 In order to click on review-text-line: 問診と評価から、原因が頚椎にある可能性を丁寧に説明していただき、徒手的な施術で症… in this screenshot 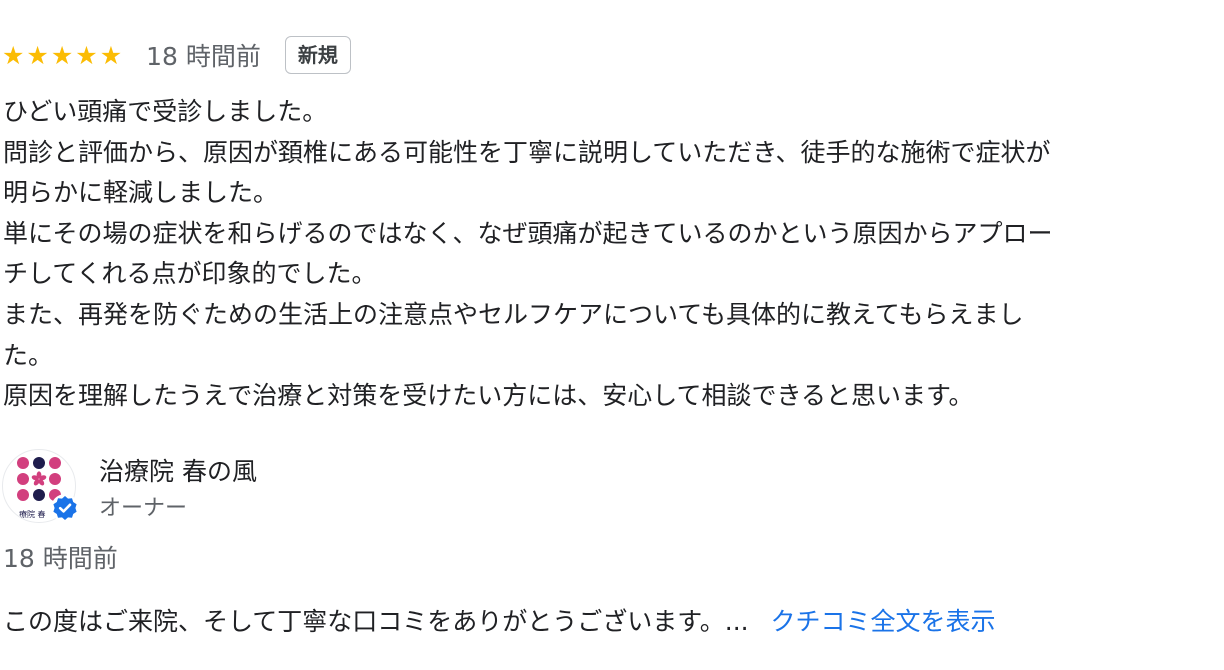, I will do `click(527, 152)`.